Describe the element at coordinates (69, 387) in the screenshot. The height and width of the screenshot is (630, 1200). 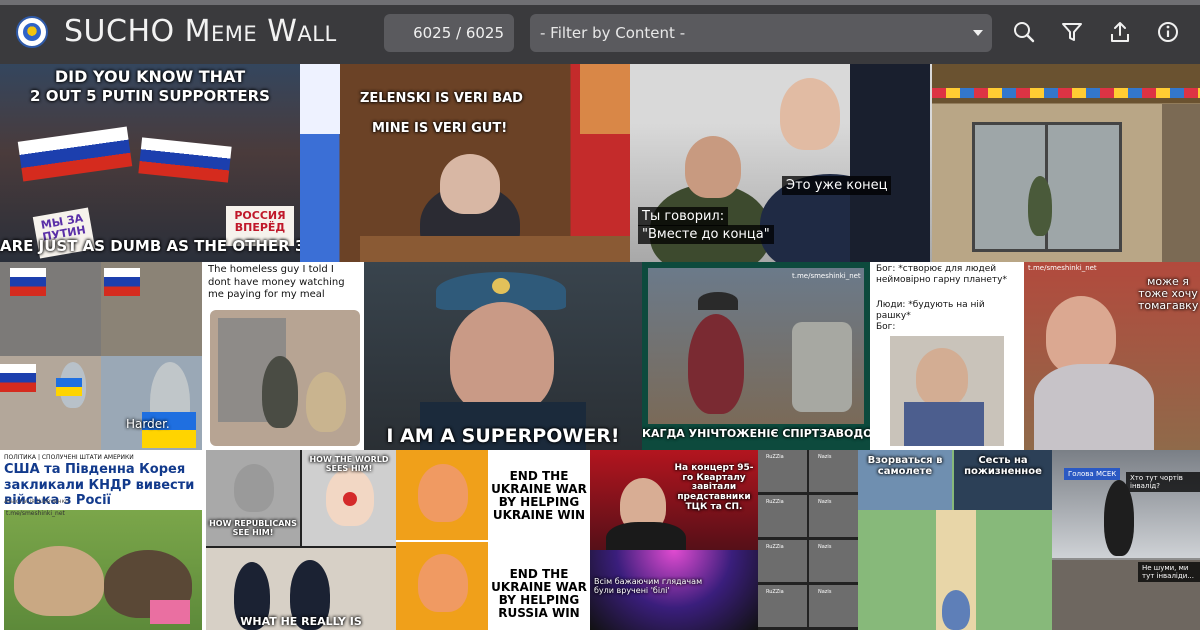
I see `ukrainian-flag` at that location.